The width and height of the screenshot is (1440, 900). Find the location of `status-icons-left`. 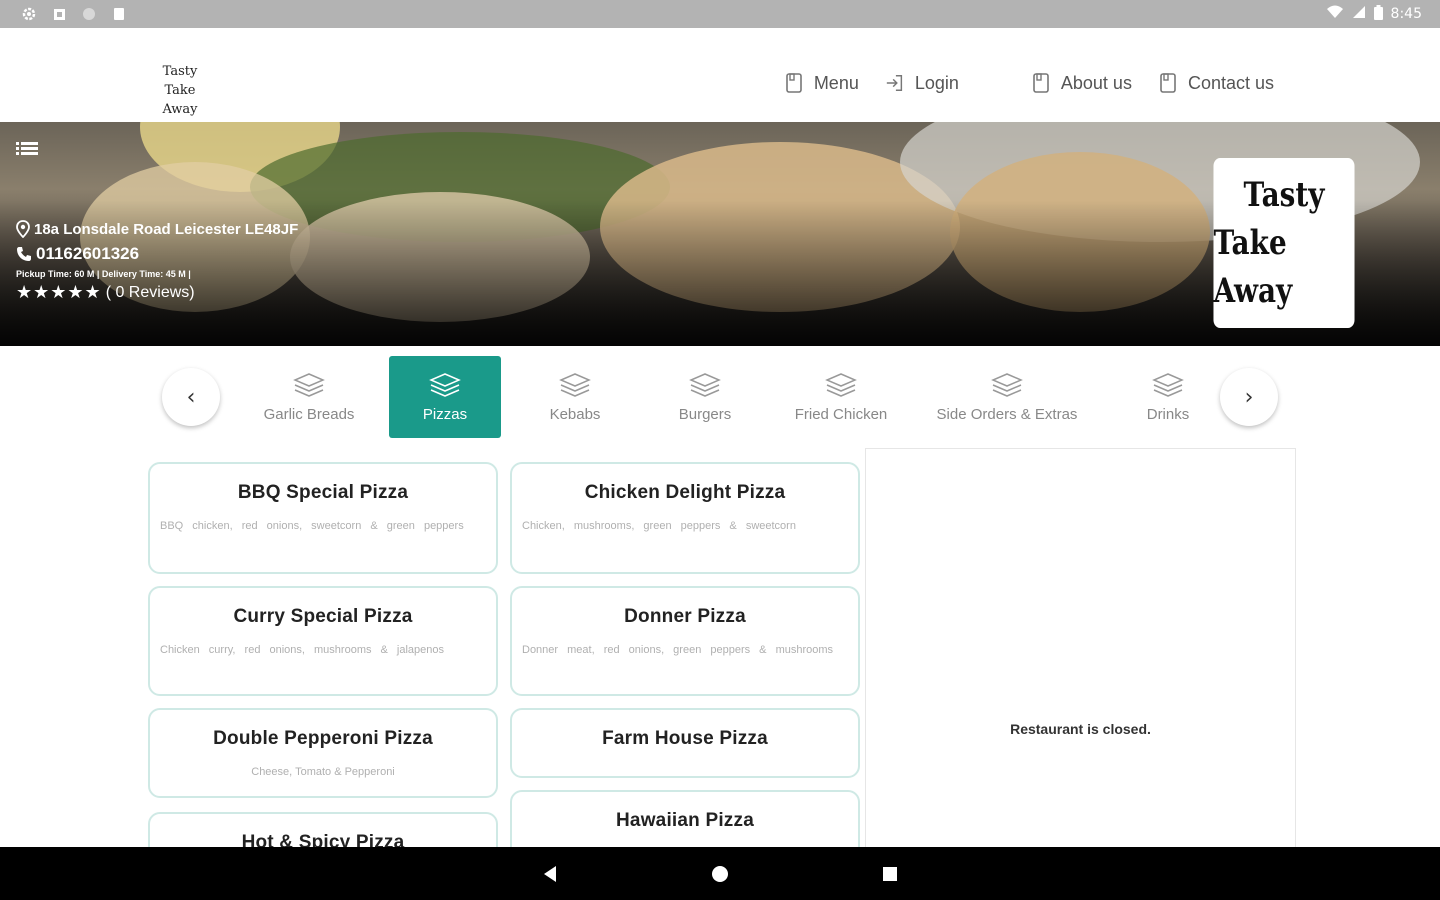

status-icons-left is located at coordinates (74, 14).